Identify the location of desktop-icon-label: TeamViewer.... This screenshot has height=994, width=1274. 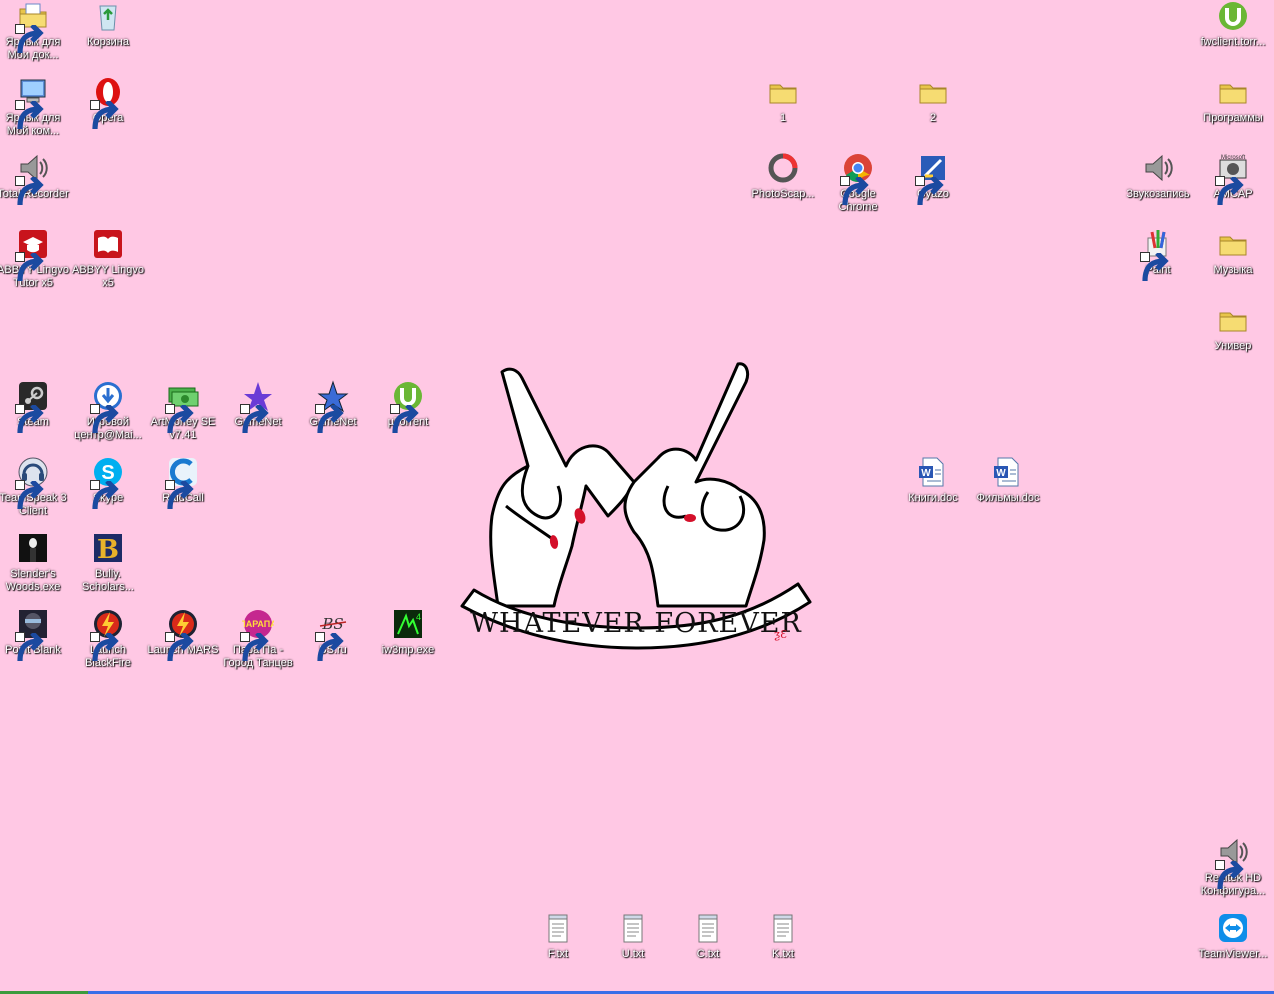
(1233, 954).